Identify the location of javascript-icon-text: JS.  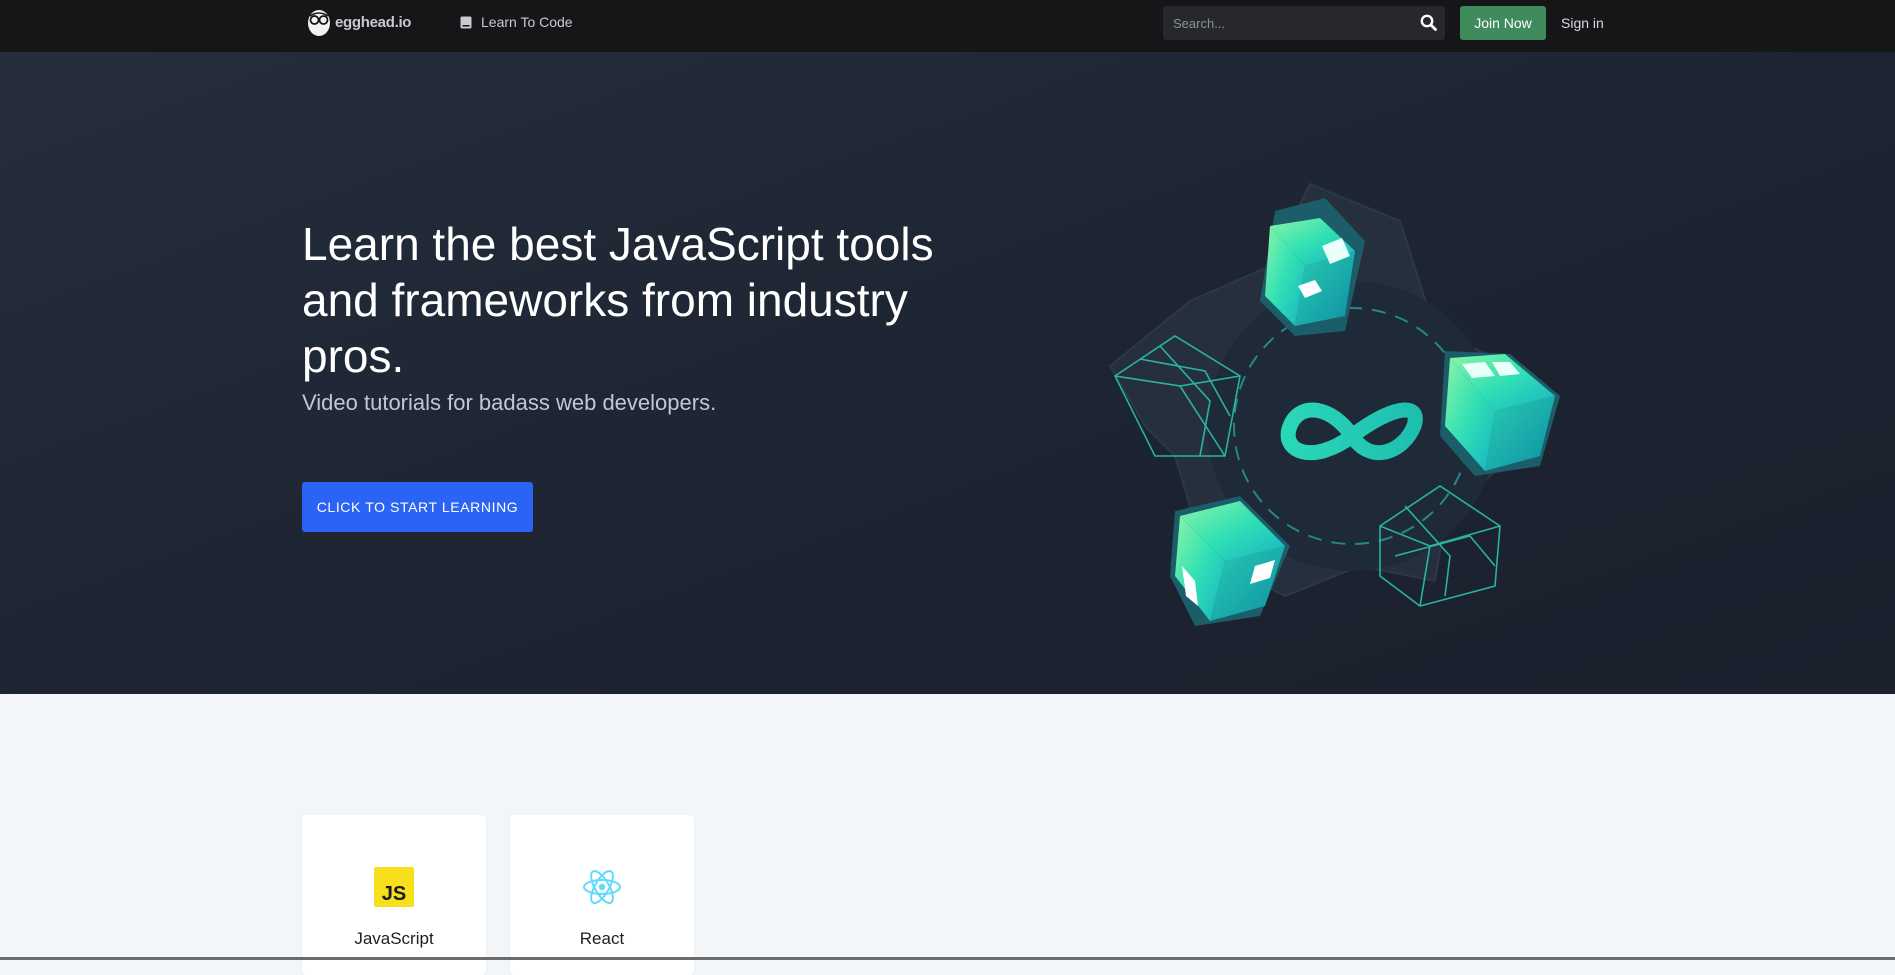
(394, 894).